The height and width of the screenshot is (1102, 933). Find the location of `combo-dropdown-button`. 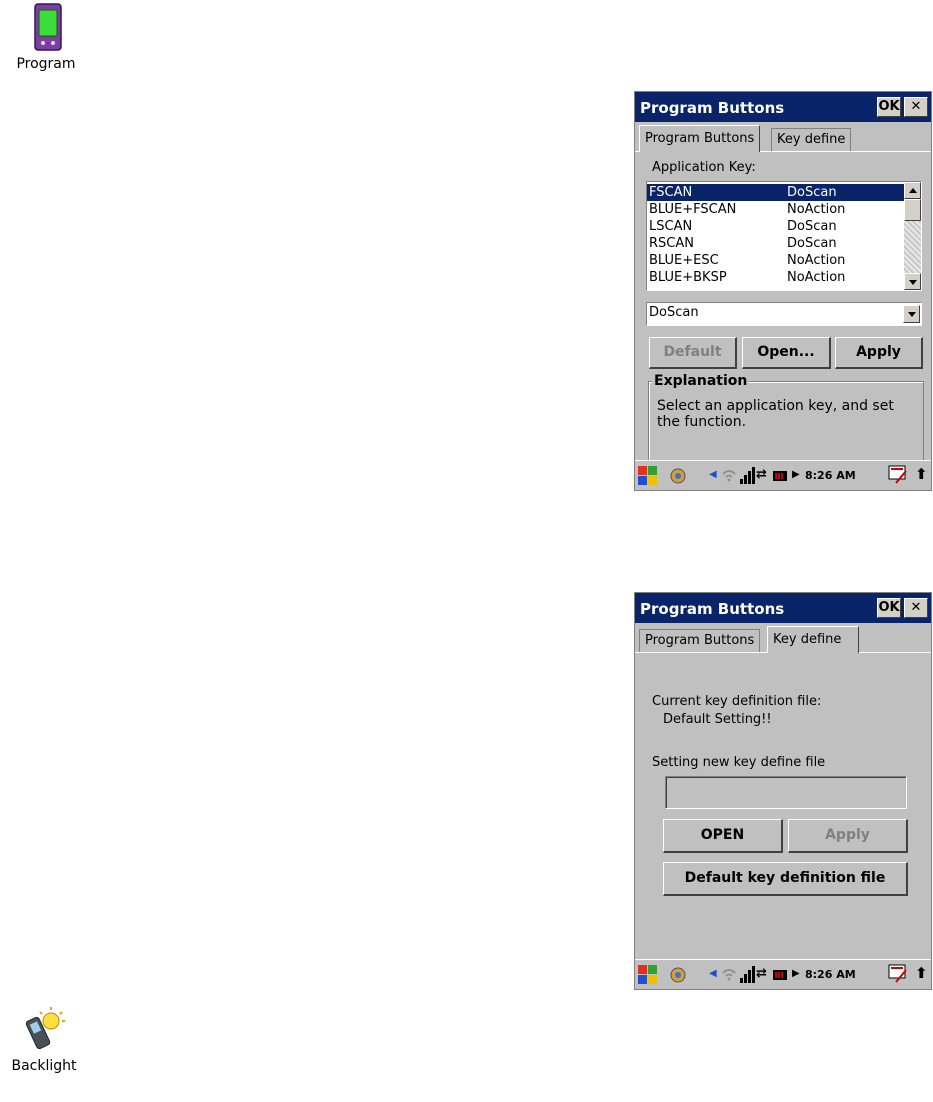

combo-dropdown-button is located at coordinates (911, 314).